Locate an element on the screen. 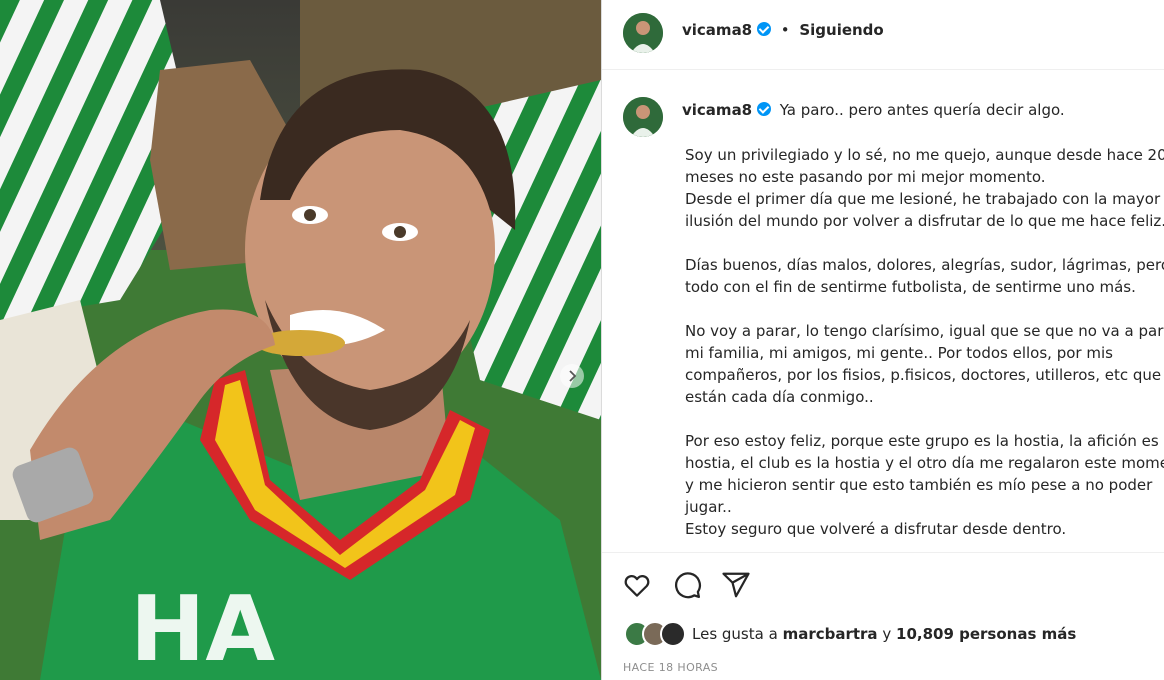 This screenshot has height=680, width=1164. following-button: Siguiendo is located at coordinates (841, 30).